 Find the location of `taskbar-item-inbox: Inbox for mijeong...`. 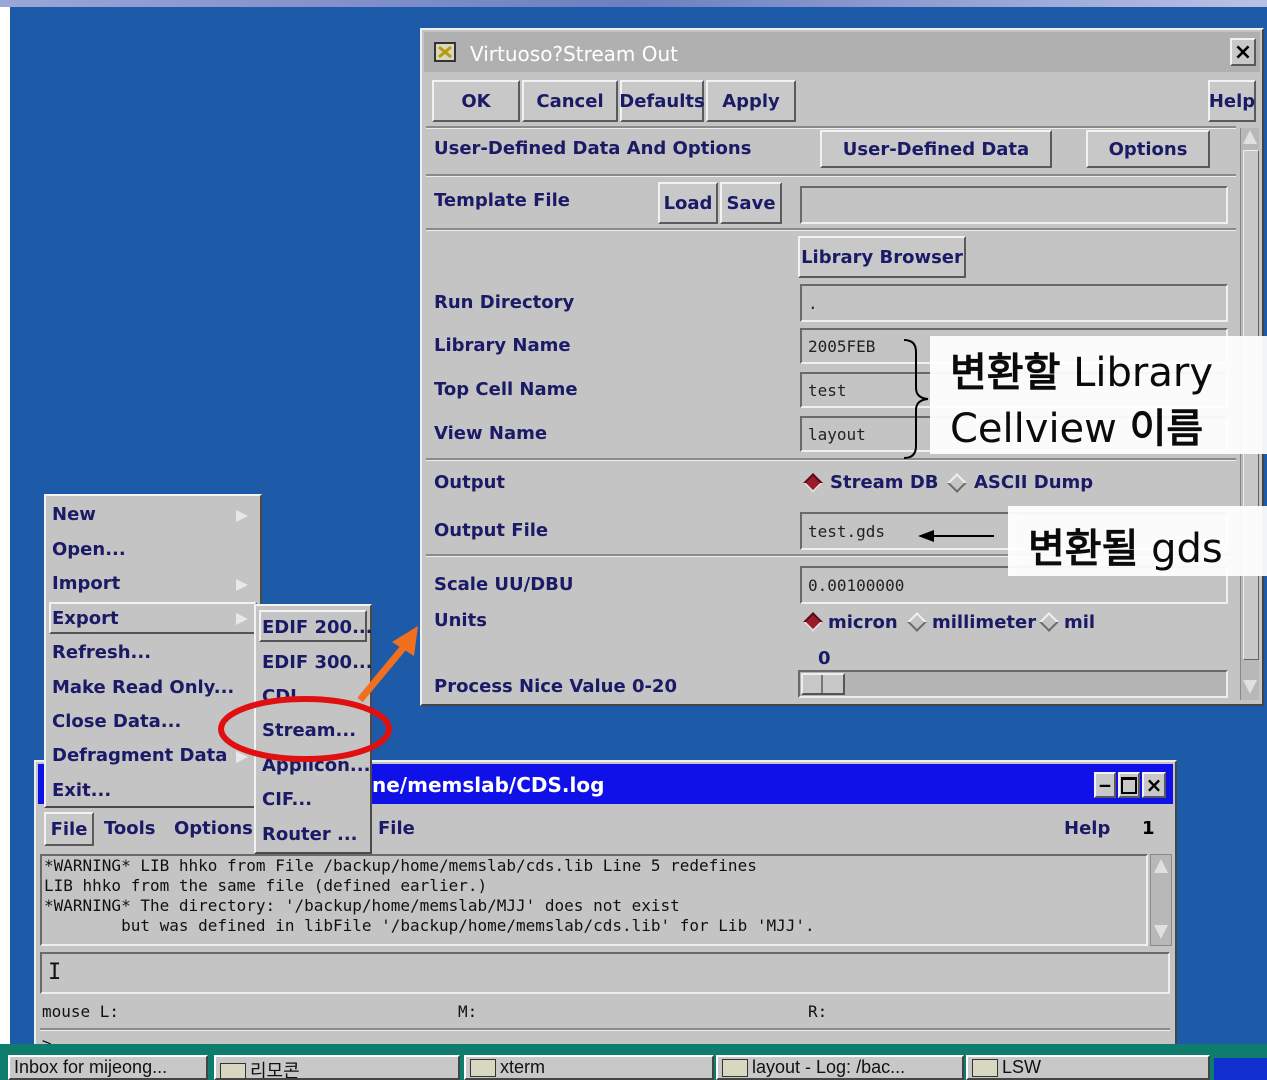

taskbar-item-inbox: Inbox for mijeong... is located at coordinates (108, 1067).